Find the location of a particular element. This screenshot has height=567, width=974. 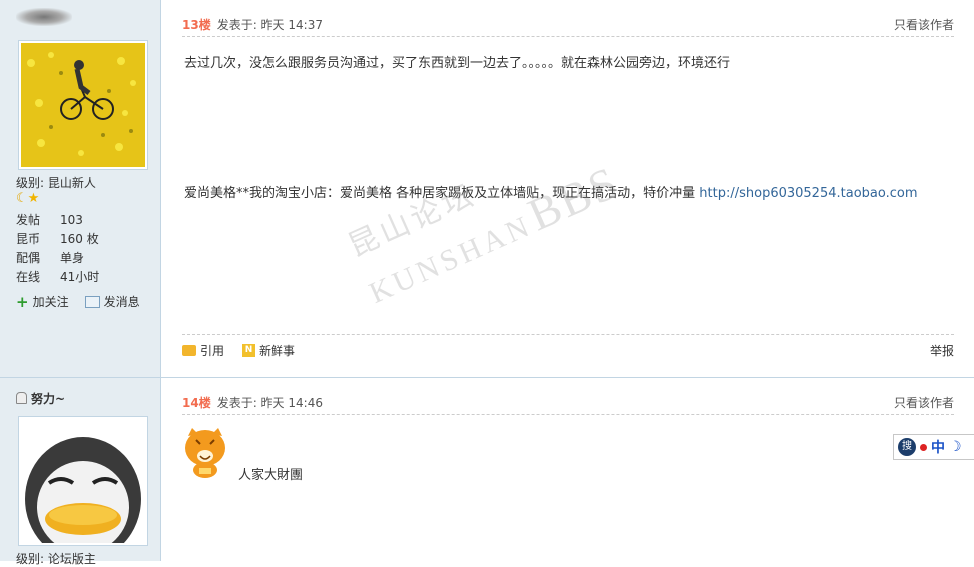

post-date: 发表于: 昨天 14:46 is located at coordinates (269, 402).